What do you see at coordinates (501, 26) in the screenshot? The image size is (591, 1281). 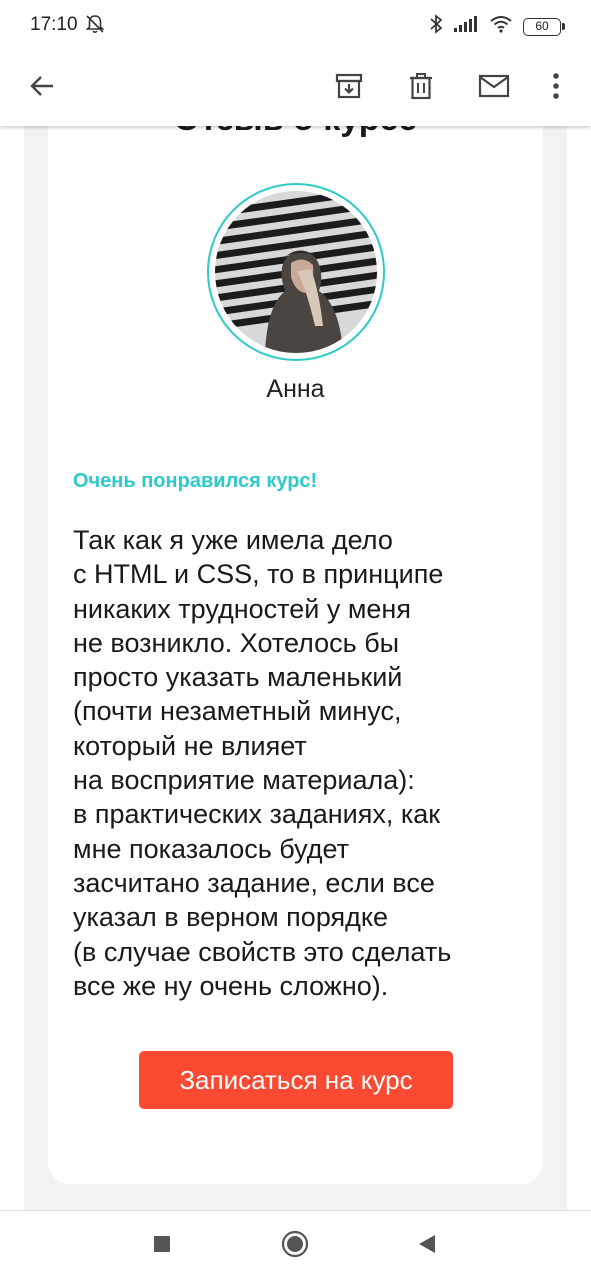 I see `wifi-icon` at bounding box center [501, 26].